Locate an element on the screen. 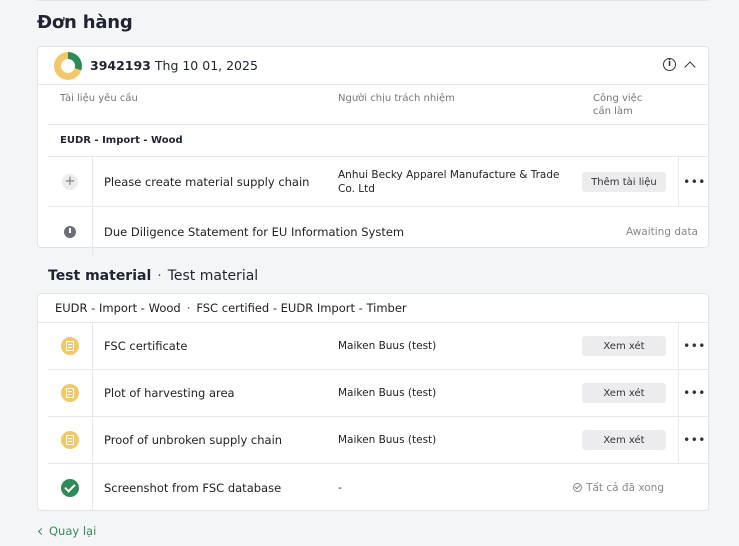  group-label: EUDR - Import - Wood is located at coordinates (378, 141).